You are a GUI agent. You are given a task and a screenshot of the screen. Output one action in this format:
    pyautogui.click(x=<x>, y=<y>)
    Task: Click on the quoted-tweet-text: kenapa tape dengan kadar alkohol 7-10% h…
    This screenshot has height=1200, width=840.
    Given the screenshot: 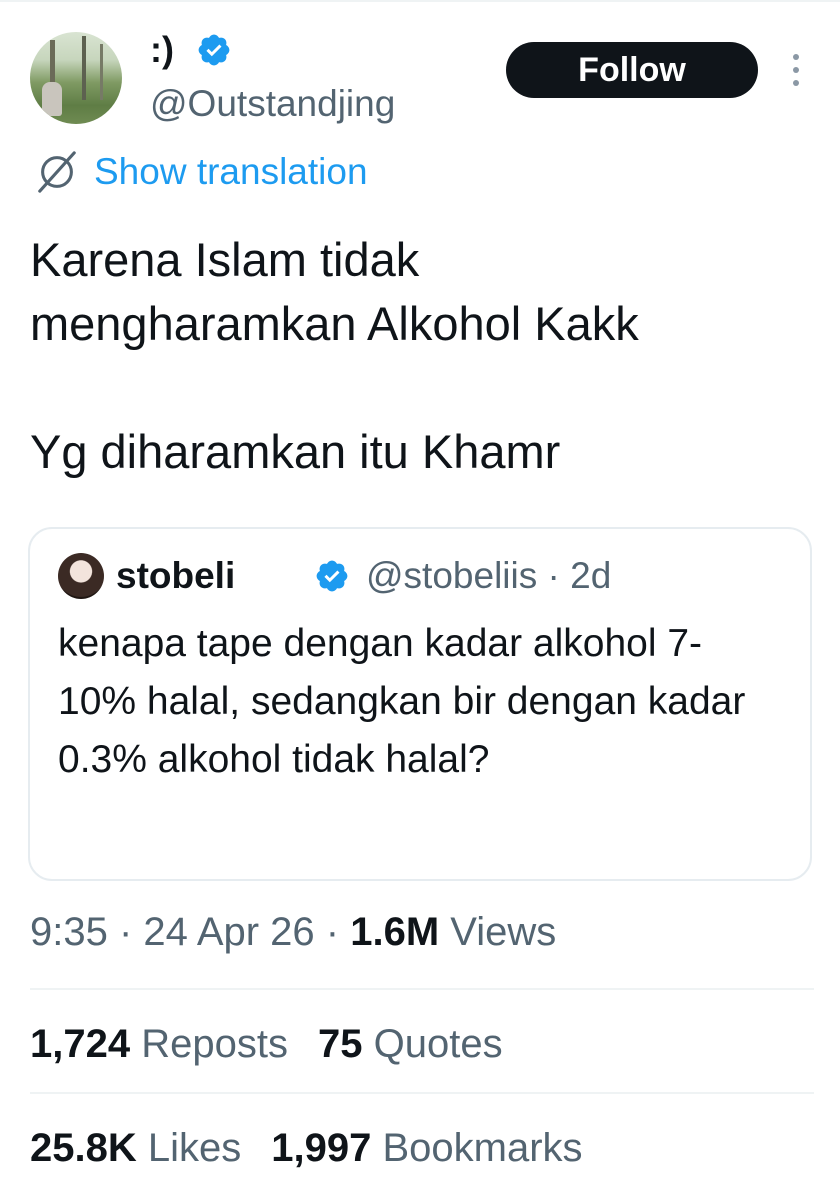 What is the action you would take?
    pyautogui.click(x=402, y=701)
    